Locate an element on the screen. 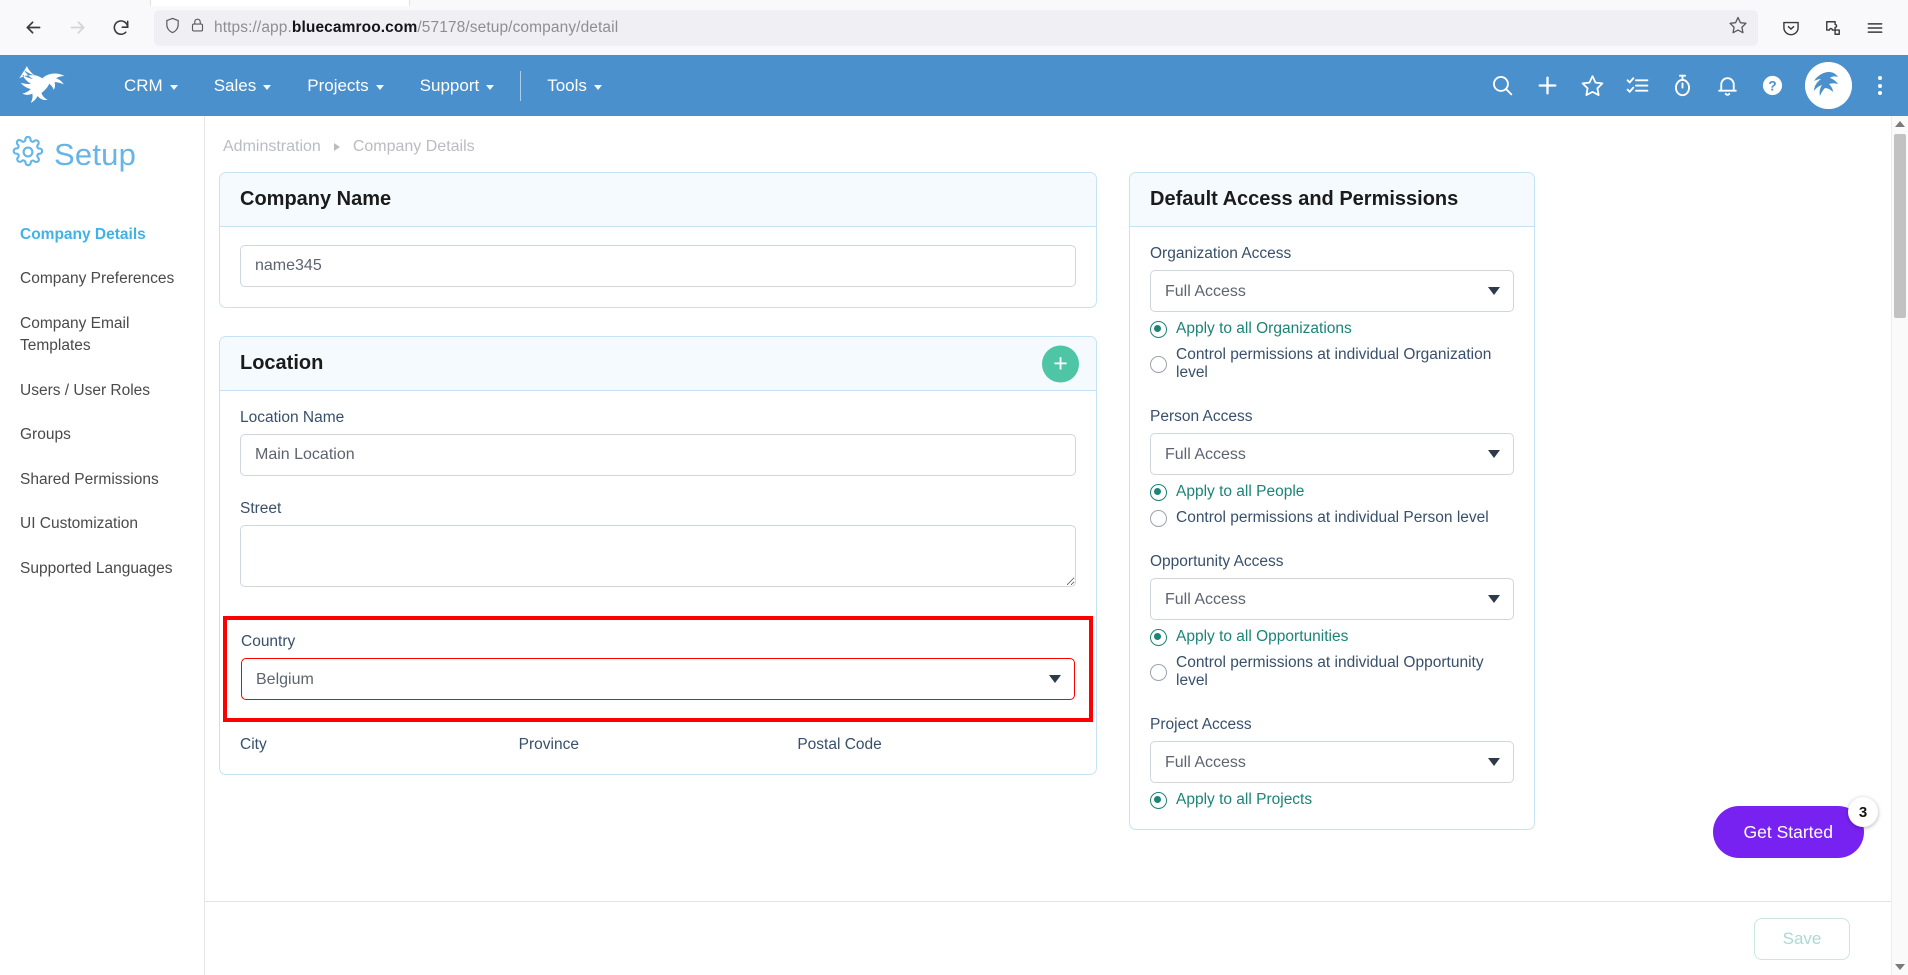 This screenshot has width=1908, height=975. company-name-input is located at coordinates (658, 266).